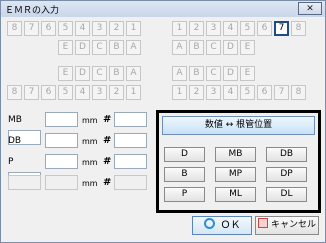 The image size is (326, 243). What do you see at coordinates (230, 225) in the screenshot?
I see `ok-label: ＯＫ` at bounding box center [230, 225].